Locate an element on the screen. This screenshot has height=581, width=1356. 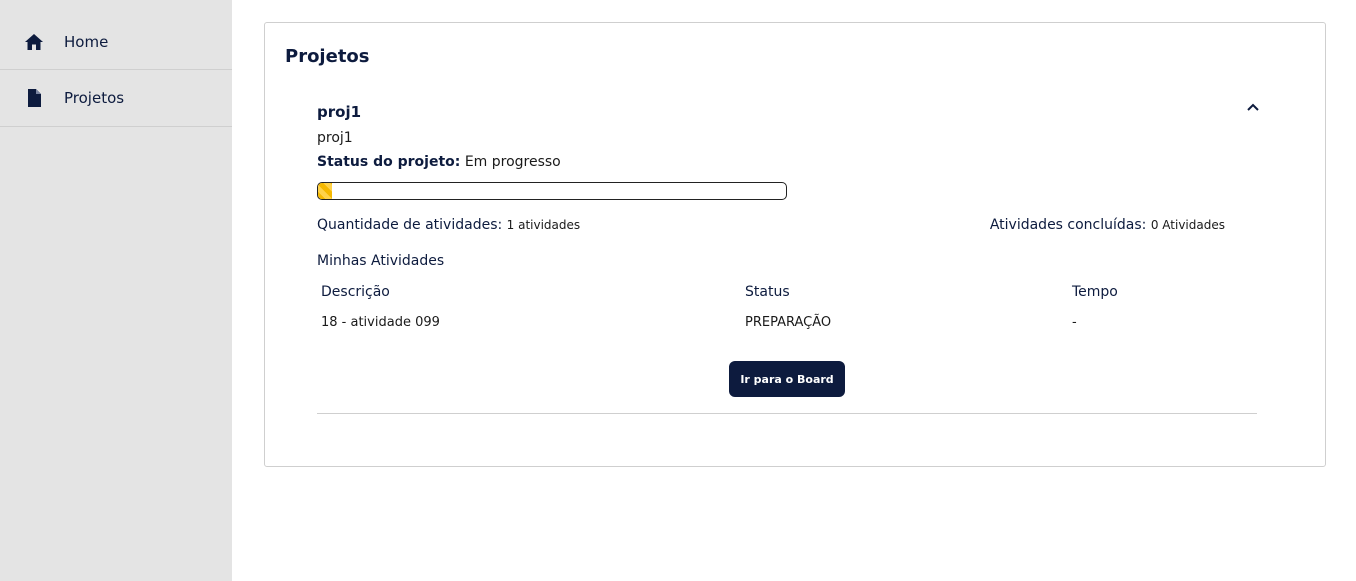
sidebar-item-projetos: Projetos is located at coordinates (116, 98).